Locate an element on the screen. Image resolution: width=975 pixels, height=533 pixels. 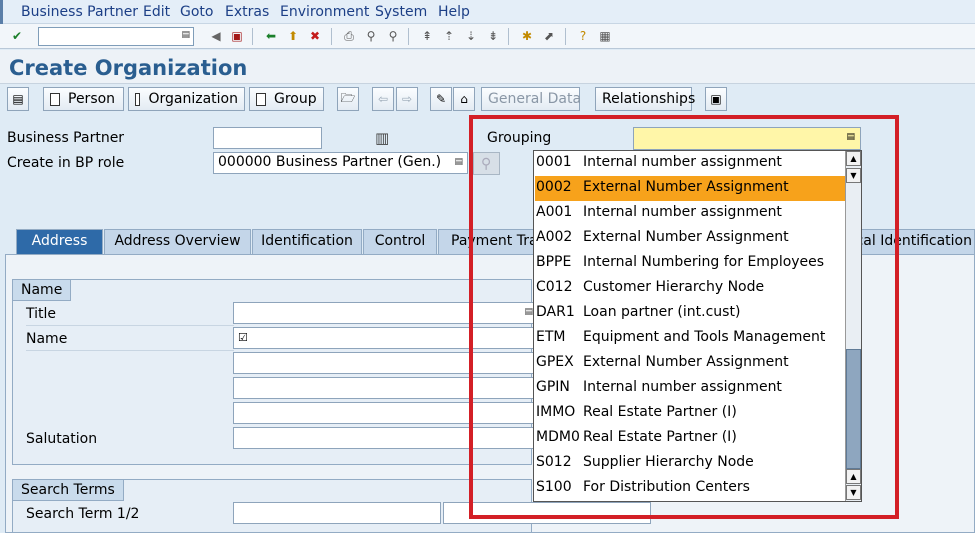
previous-page-icon: ⇡ is located at coordinates (449, 36).